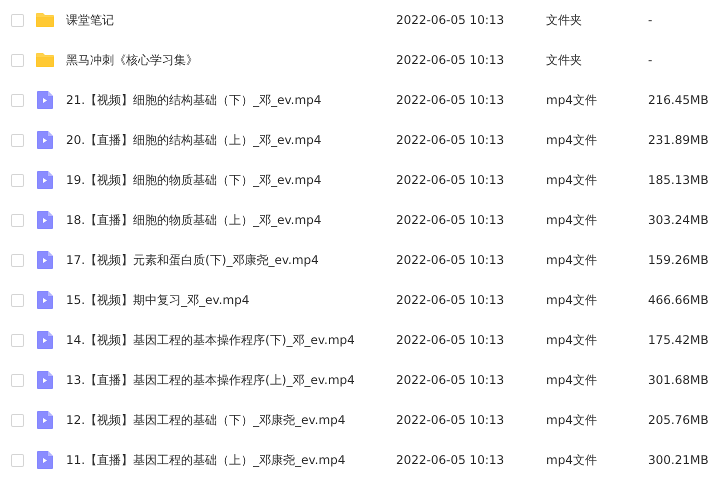  Describe the element at coordinates (206, 460) in the screenshot. I see `file-name: 11.【直播】基因工程的基础（上）_邓康尧_ev.mp4` at that location.